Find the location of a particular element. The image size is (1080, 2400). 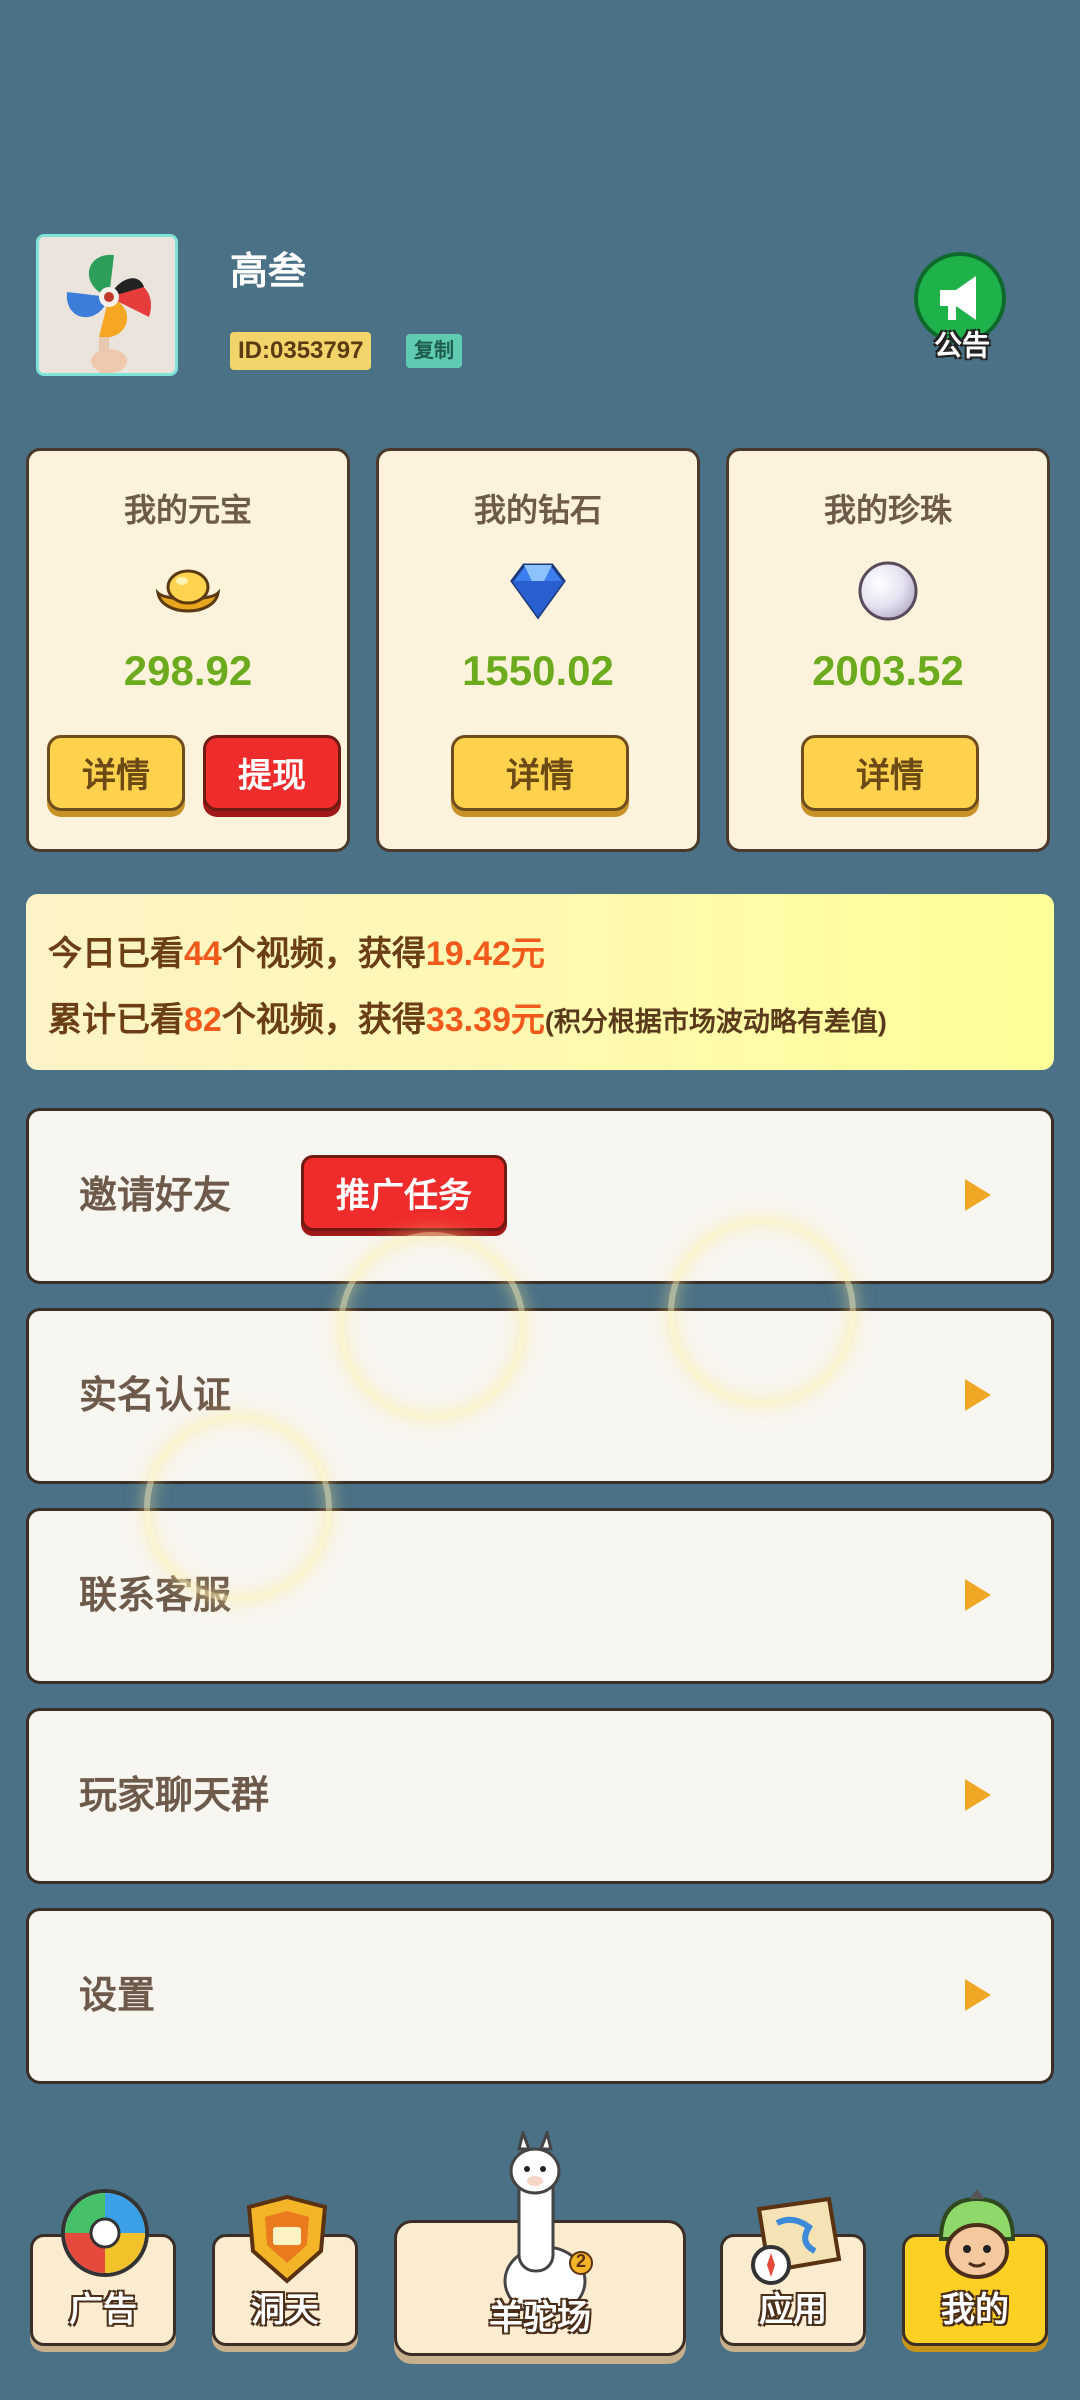

menu-contact-support: 联系客服 is located at coordinates (540, 1596).